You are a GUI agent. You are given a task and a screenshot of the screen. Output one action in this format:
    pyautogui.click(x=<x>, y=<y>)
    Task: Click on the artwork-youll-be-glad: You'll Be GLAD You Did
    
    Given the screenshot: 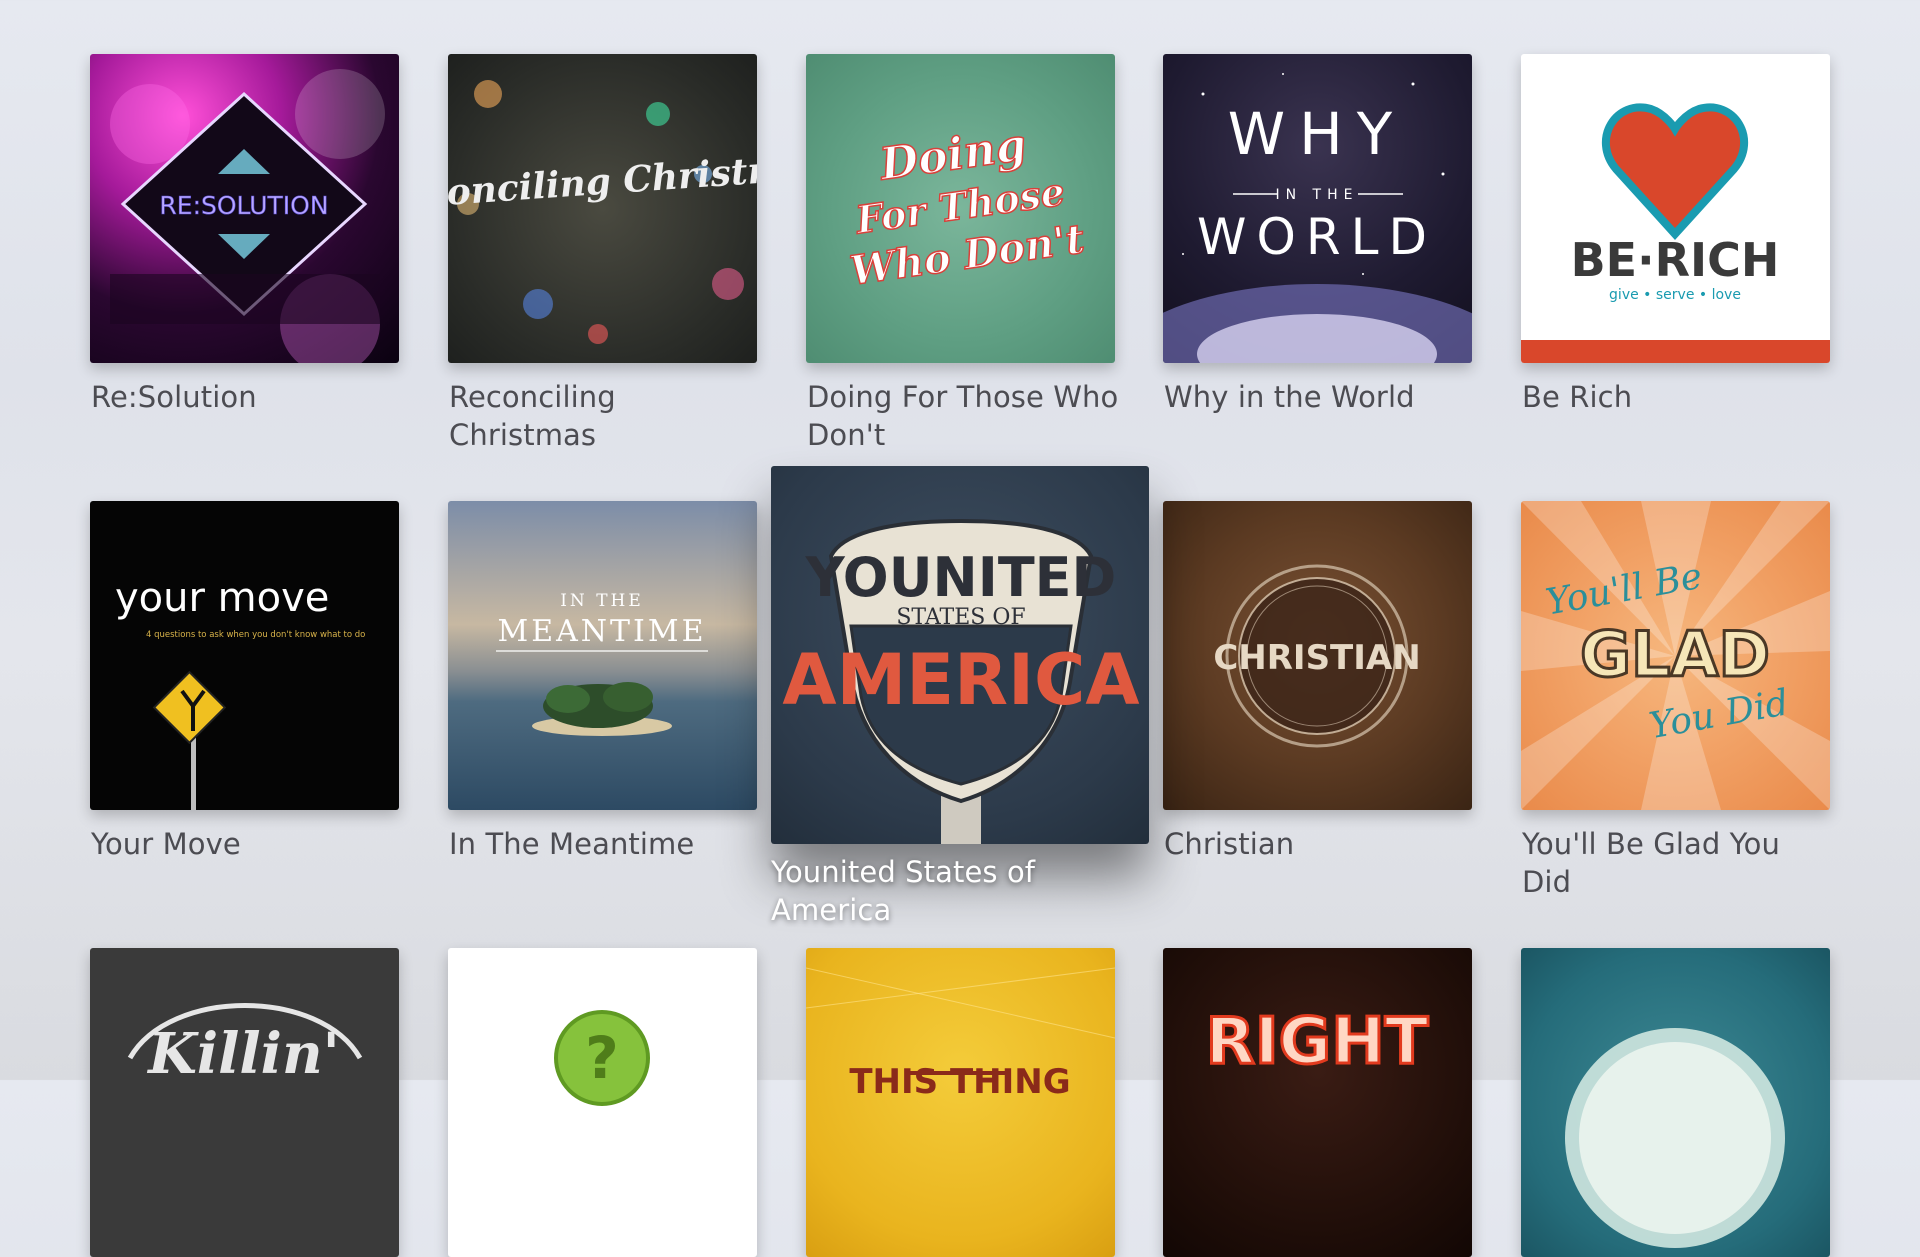 What is the action you would take?
    pyautogui.click(x=1675, y=655)
    